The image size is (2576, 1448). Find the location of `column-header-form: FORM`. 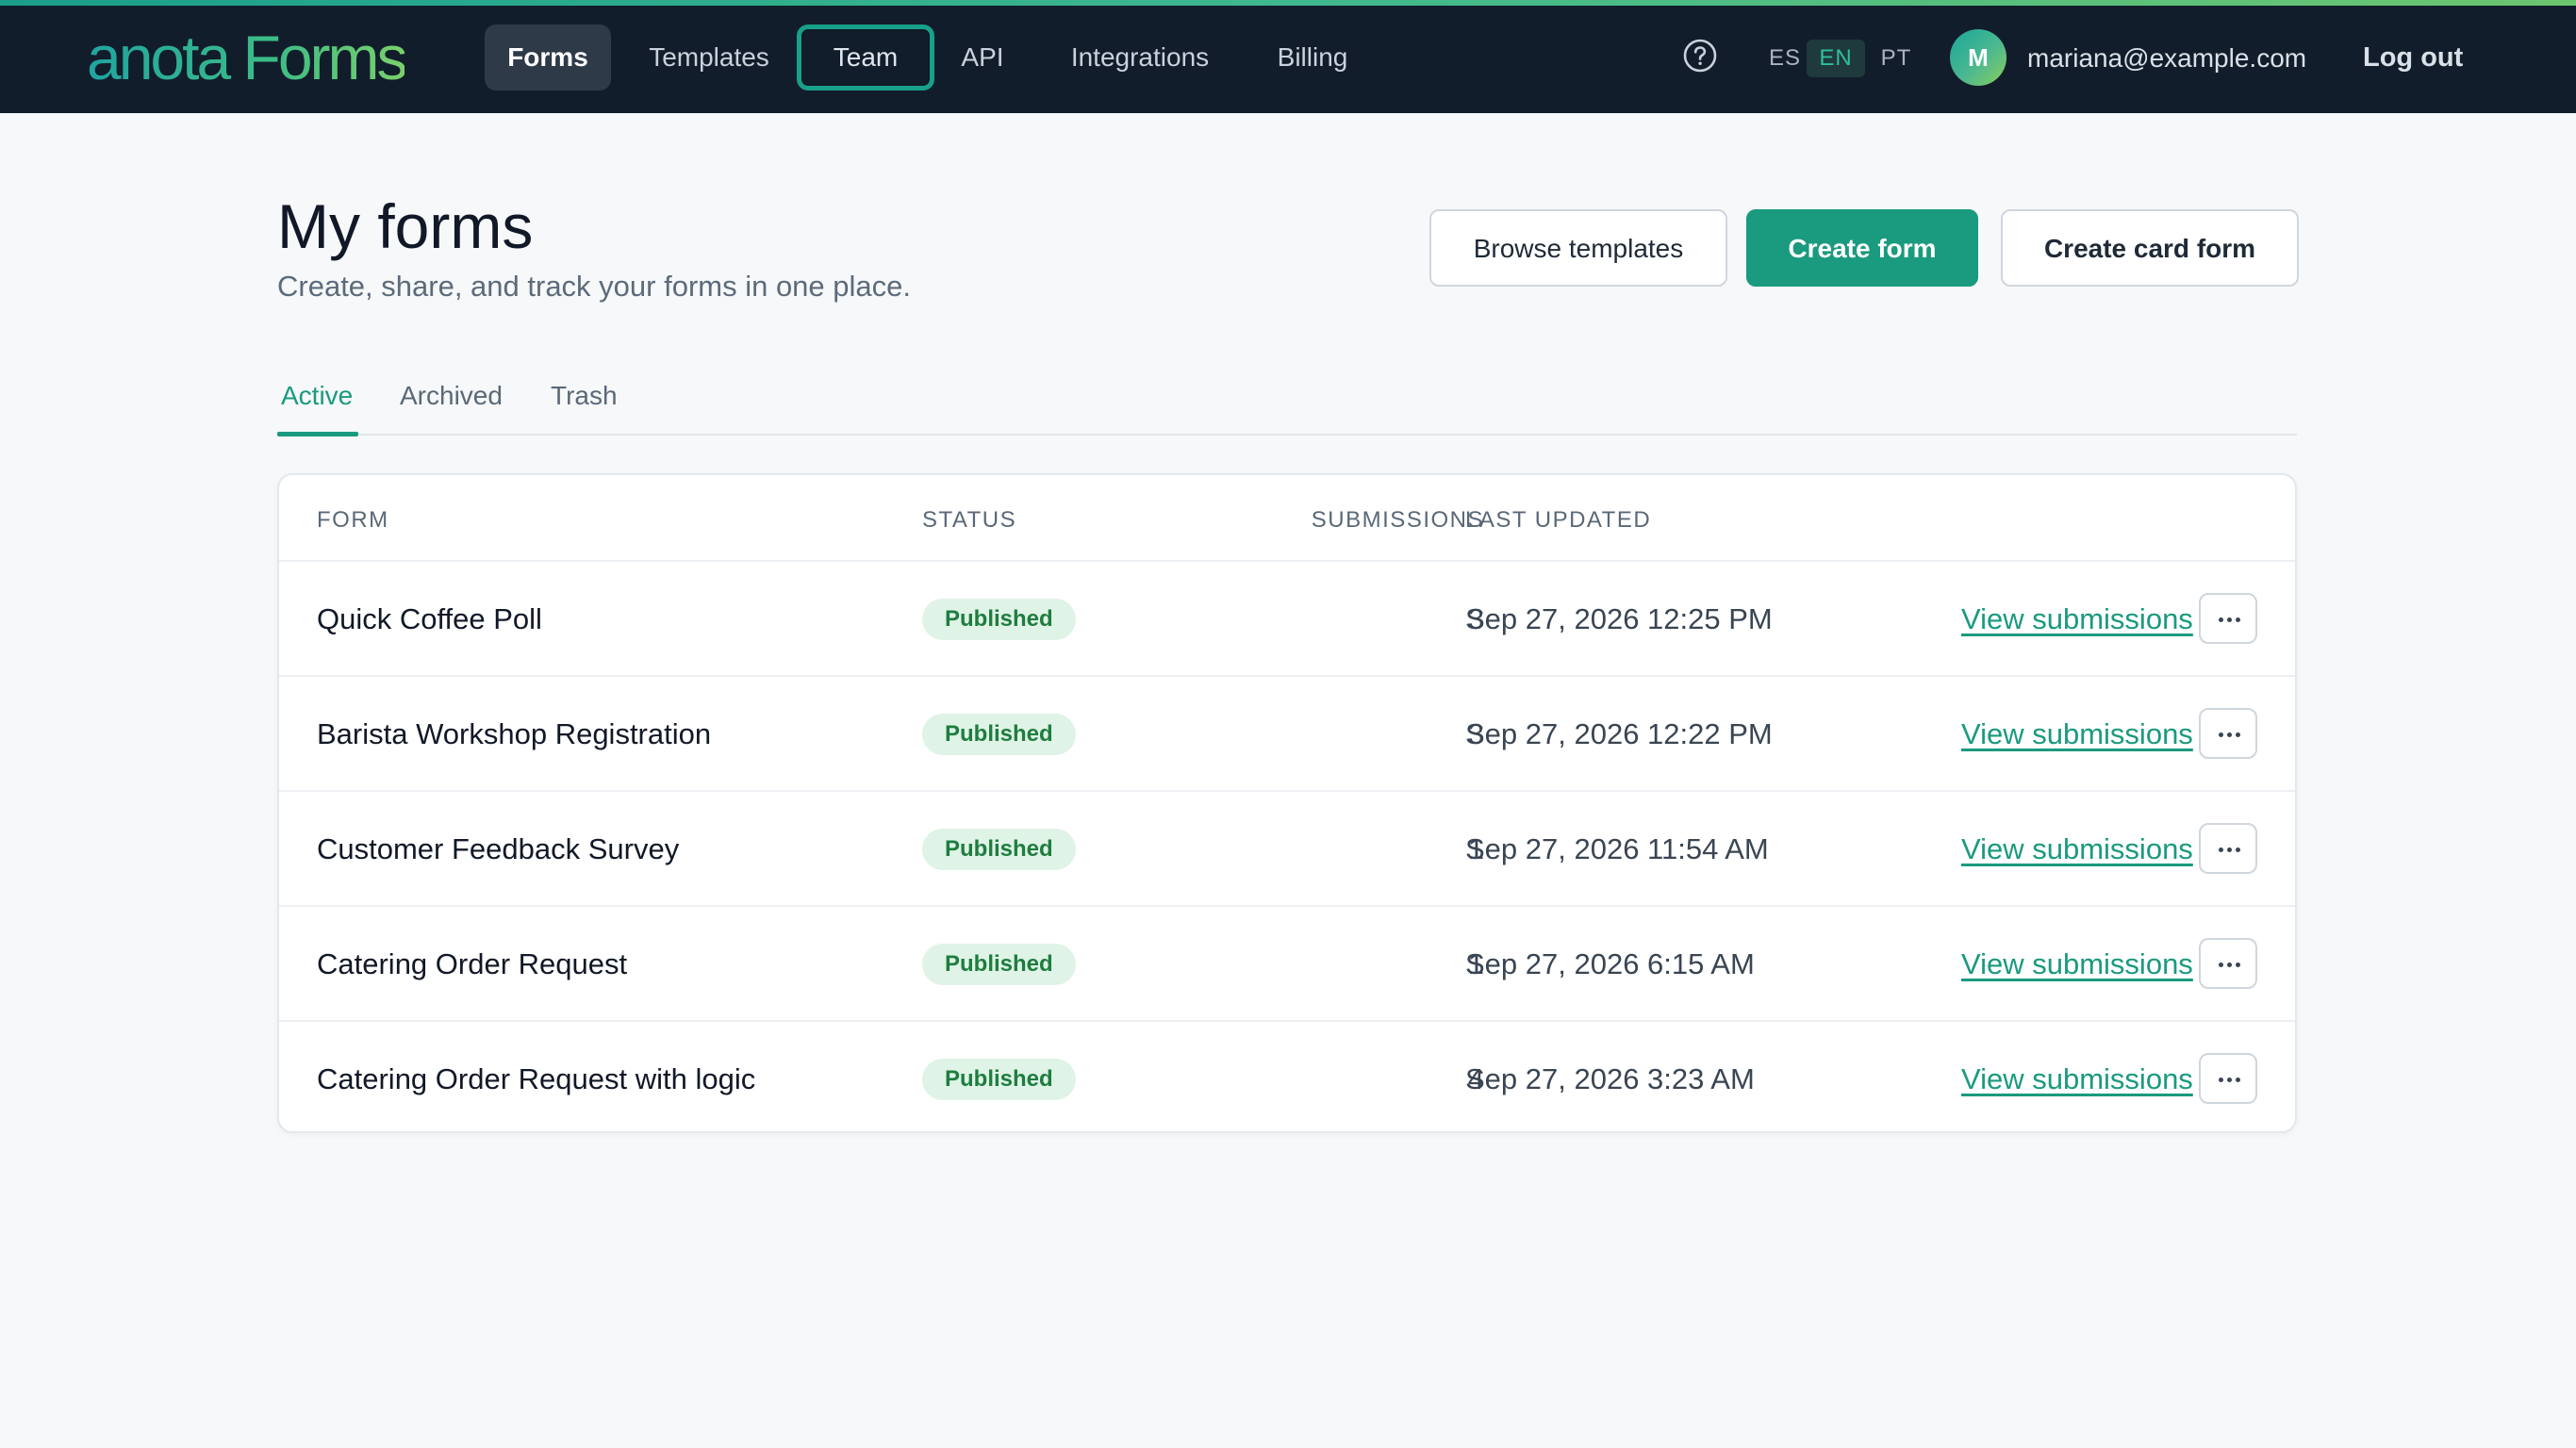

column-header-form: FORM is located at coordinates (353, 520).